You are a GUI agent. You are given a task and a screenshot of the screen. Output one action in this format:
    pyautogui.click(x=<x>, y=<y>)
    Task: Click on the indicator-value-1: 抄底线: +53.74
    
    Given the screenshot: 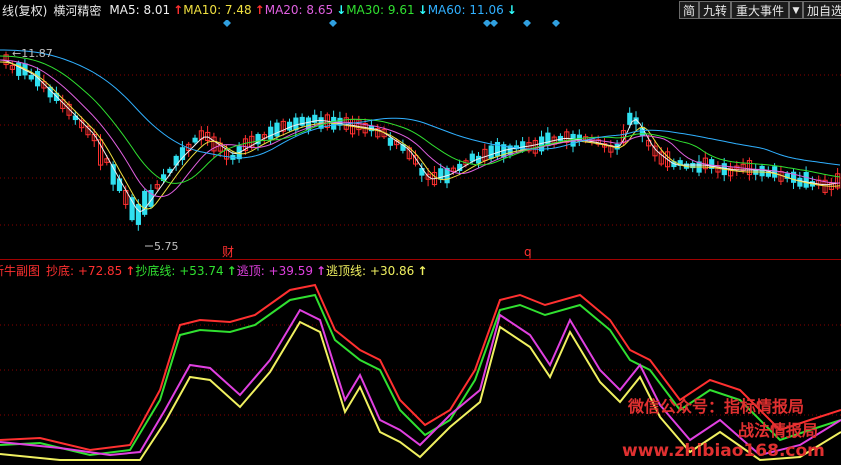 What is the action you would take?
    pyautogui.click(x=179, y=270)
    